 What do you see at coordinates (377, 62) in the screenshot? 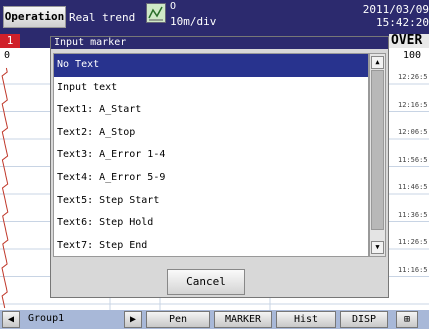
I see `scroll-up-icon: ▲` at bounding box center [377, 62].